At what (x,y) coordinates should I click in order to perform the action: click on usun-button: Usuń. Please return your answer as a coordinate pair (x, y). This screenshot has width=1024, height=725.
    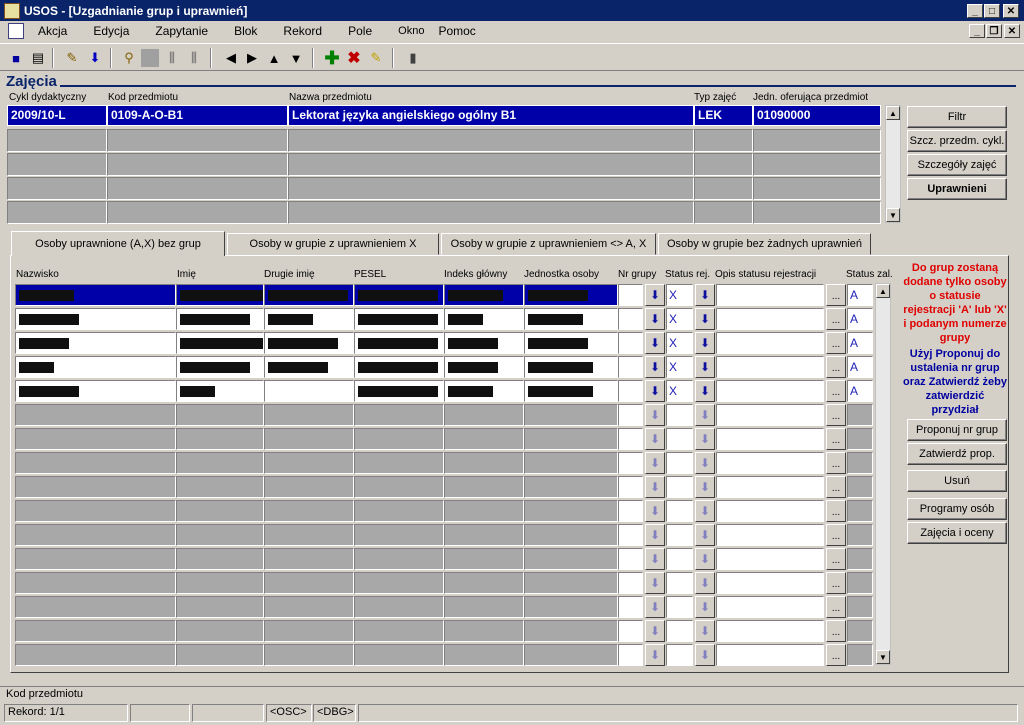
    Looking at the image, I should click on (957, 481).